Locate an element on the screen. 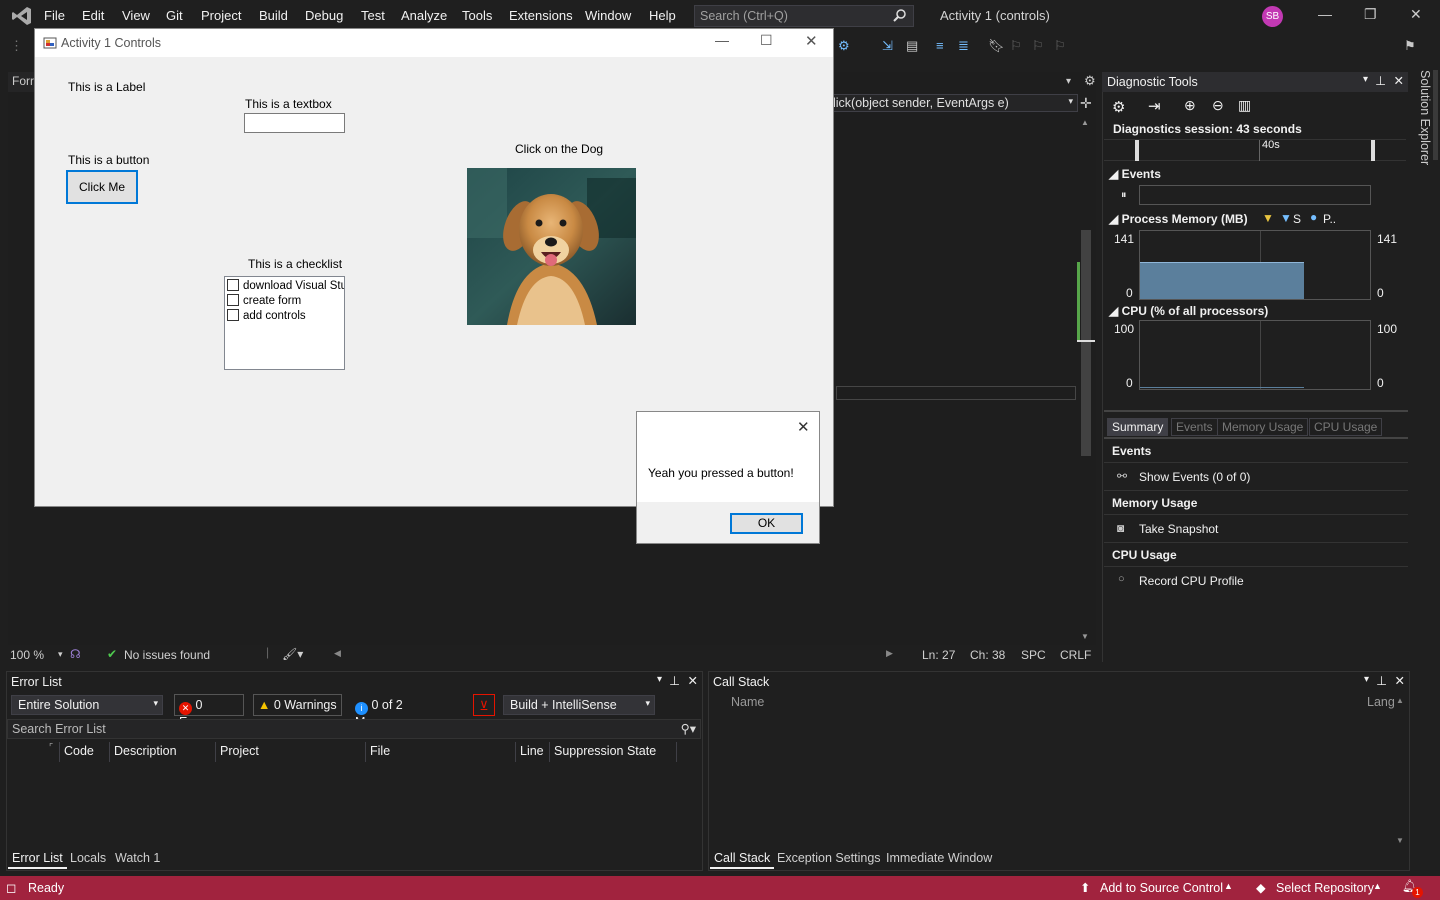  checklist-item: download Visual Stu is located at coordinates (285, 286).